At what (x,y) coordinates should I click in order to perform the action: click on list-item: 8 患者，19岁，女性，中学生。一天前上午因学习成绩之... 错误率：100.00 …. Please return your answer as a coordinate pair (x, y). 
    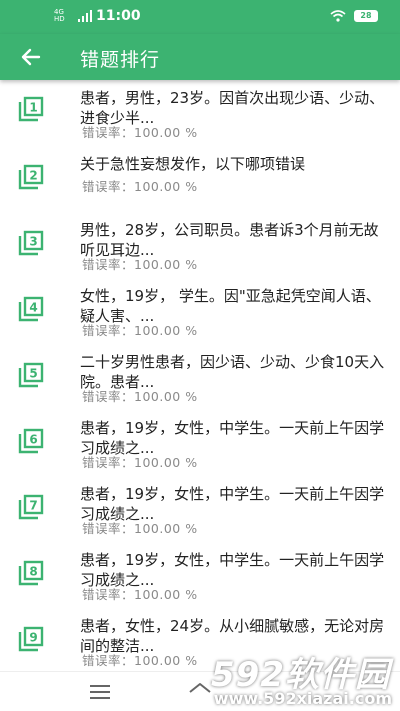
    Looking at the image, I should click on (200, 579).